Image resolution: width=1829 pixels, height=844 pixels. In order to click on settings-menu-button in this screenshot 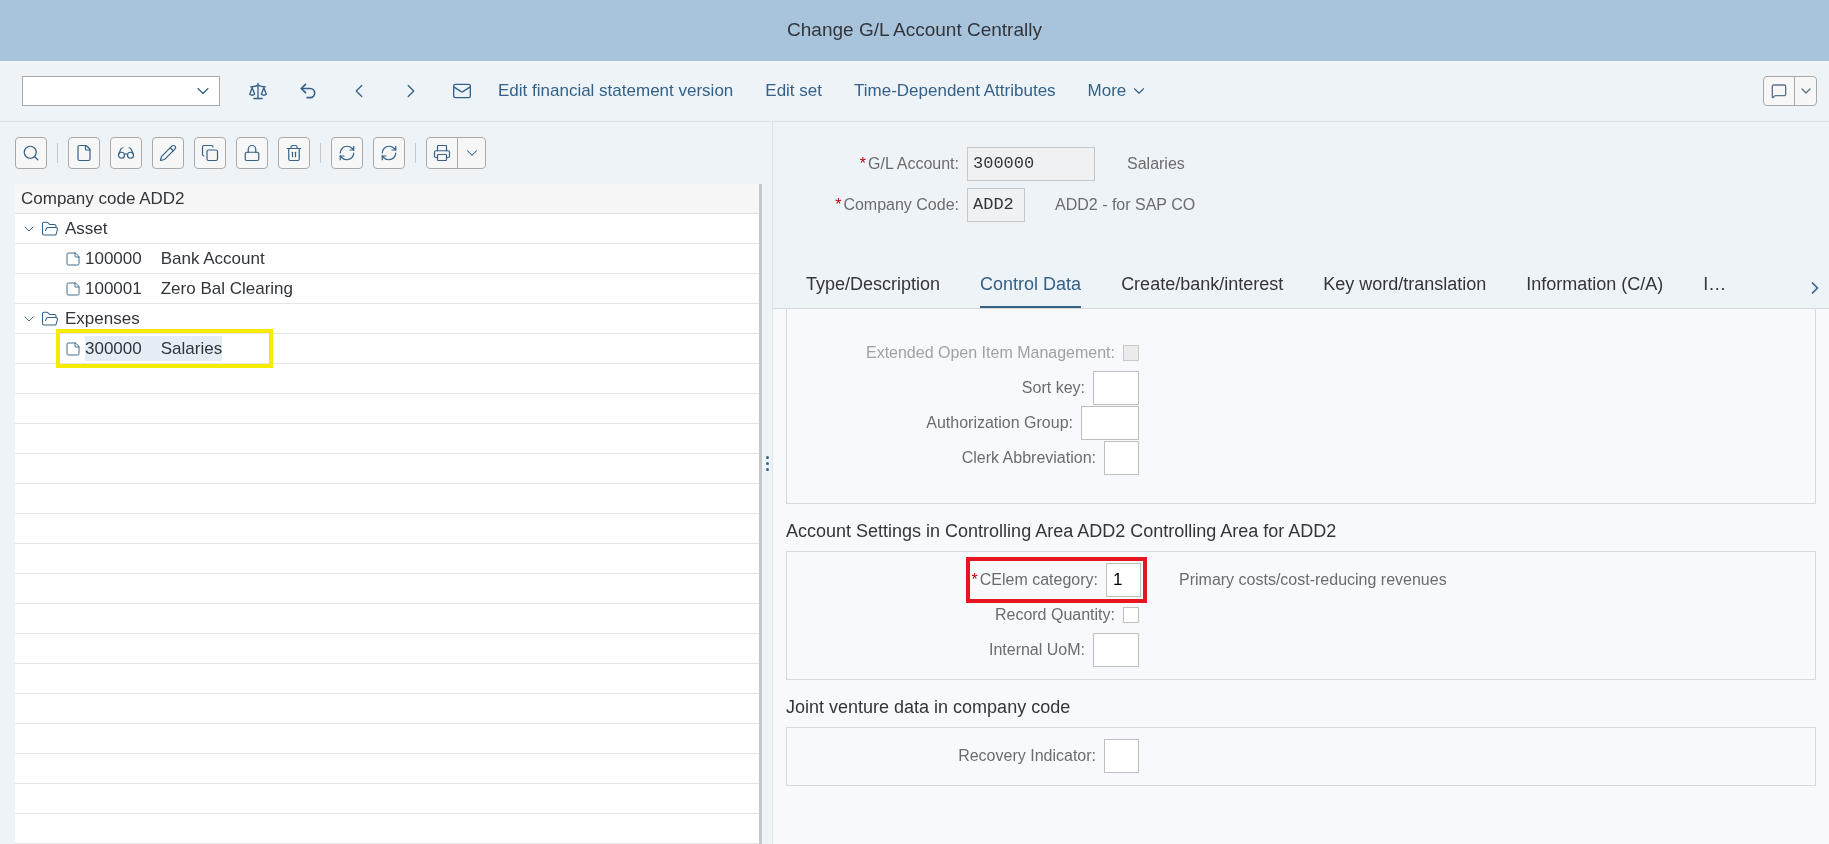, I will do `click(1790, 91)`.